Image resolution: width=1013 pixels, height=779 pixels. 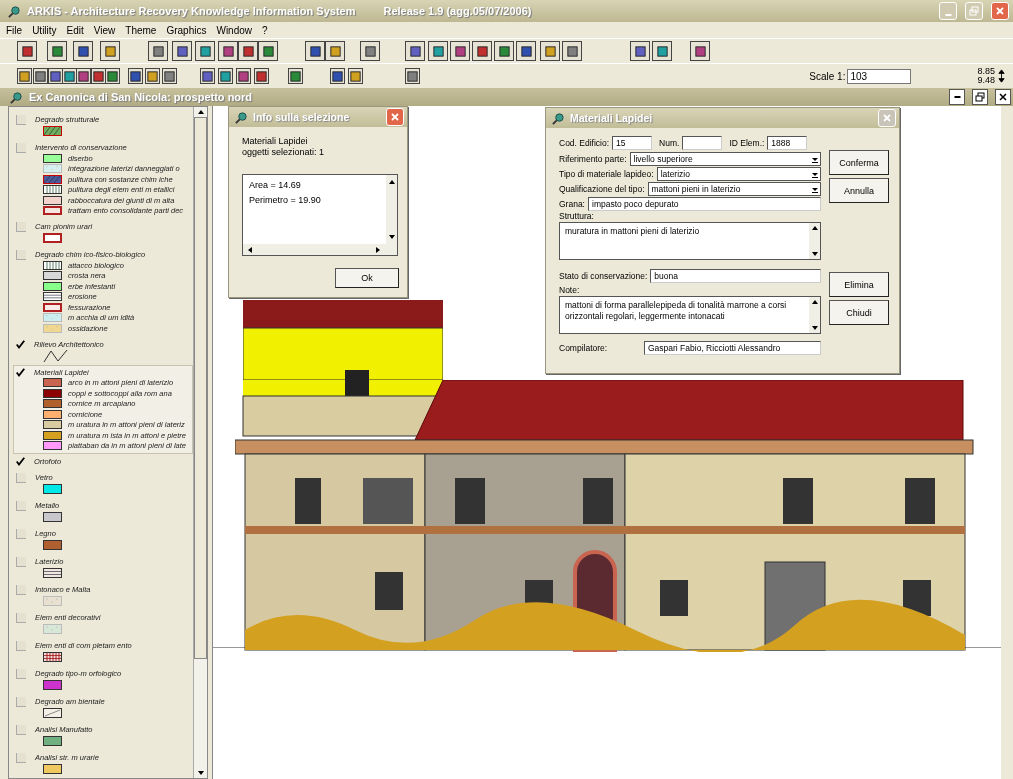 What do you see at coordinates (200, 388) in the screenshot?
I see `scrollbar-thumb` at bounding box center [200, 388].